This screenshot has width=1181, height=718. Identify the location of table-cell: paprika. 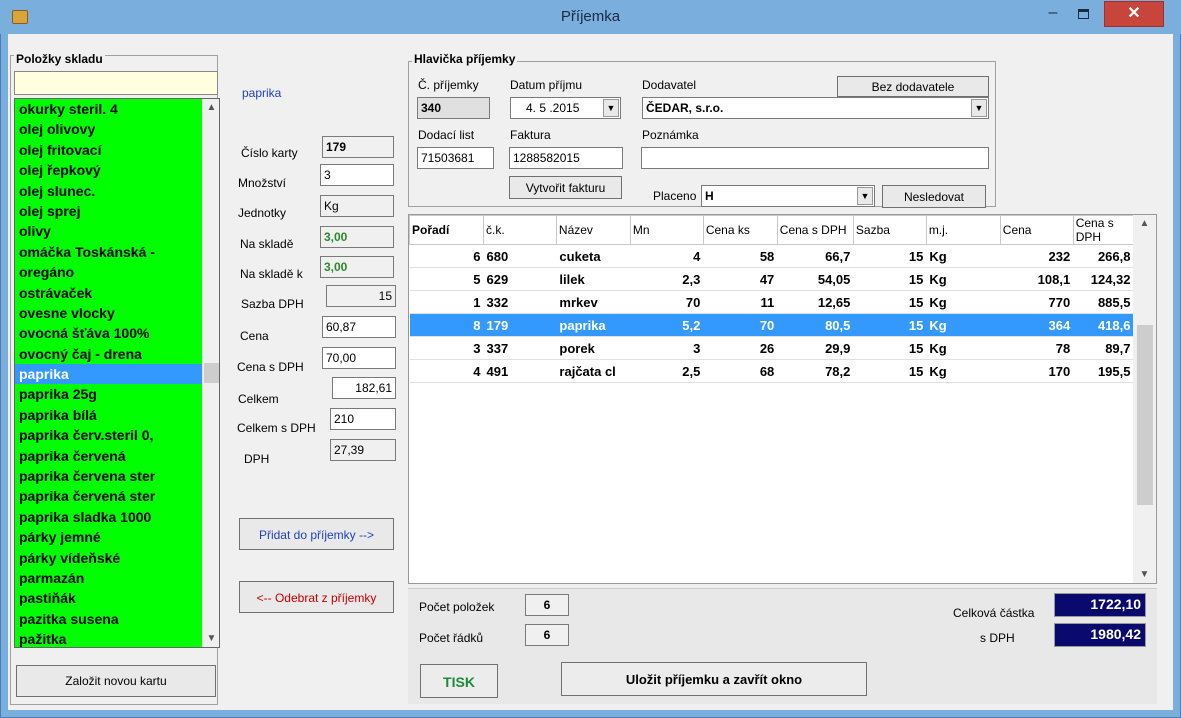
(593, 325).